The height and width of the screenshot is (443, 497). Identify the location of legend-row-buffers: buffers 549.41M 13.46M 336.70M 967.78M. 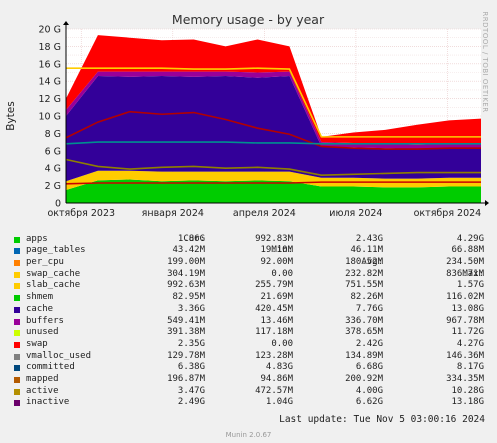
(248, 322).